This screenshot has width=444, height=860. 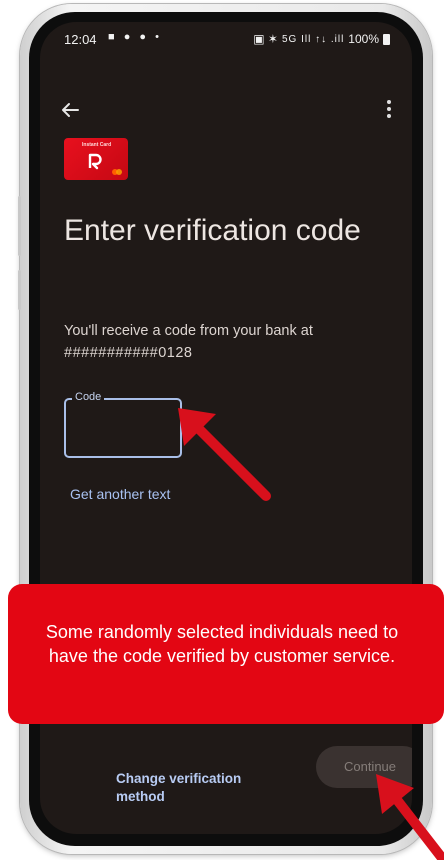 What do you see at coordinates (313, 39) in the screenshot?
I see `signal-icon: 5G Ill ↑↓ .ill` at bounding box center [313, 39].